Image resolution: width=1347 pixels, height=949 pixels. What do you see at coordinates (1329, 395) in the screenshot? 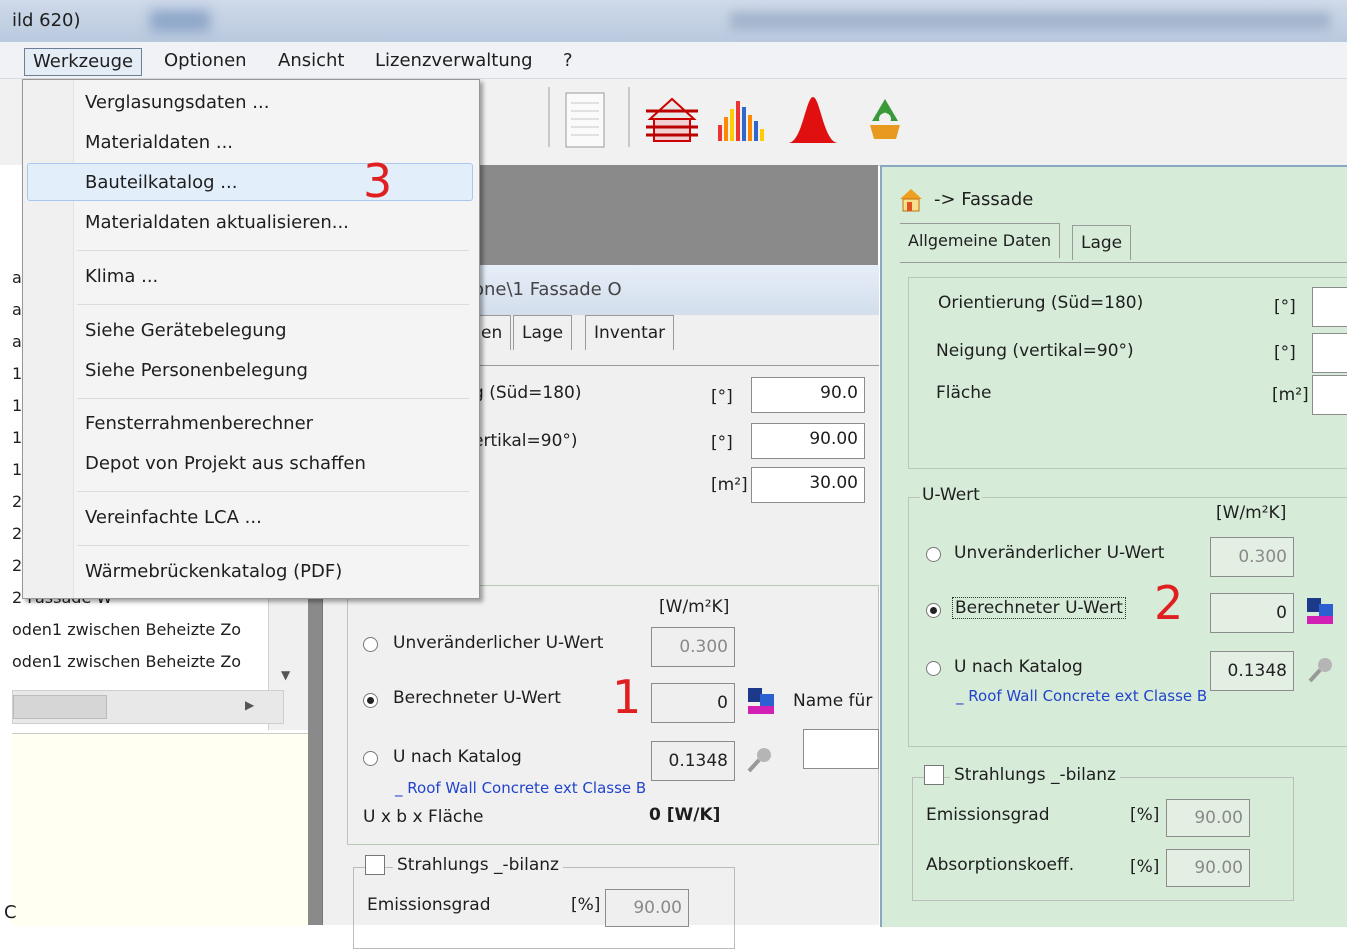
I see `flaeche-field` at bounding box center [1329, 395].